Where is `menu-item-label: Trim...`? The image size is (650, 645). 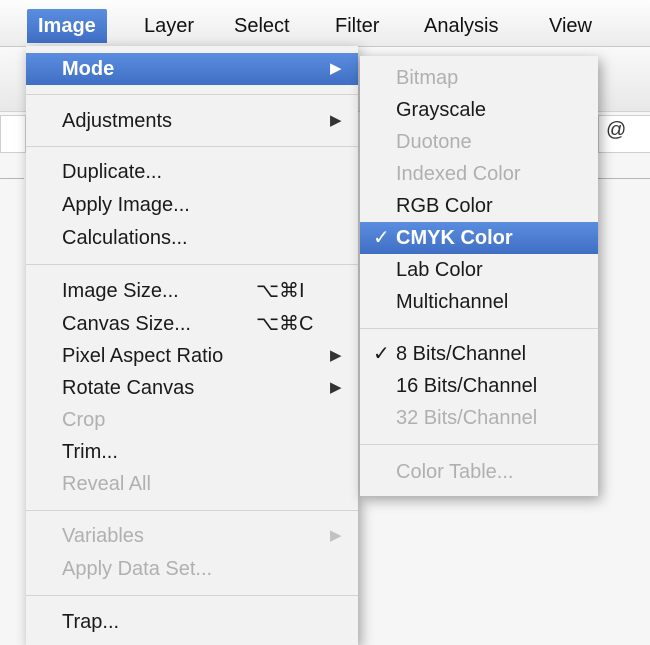
menu-item-label: Trim... is located at coordinates (90, 452).